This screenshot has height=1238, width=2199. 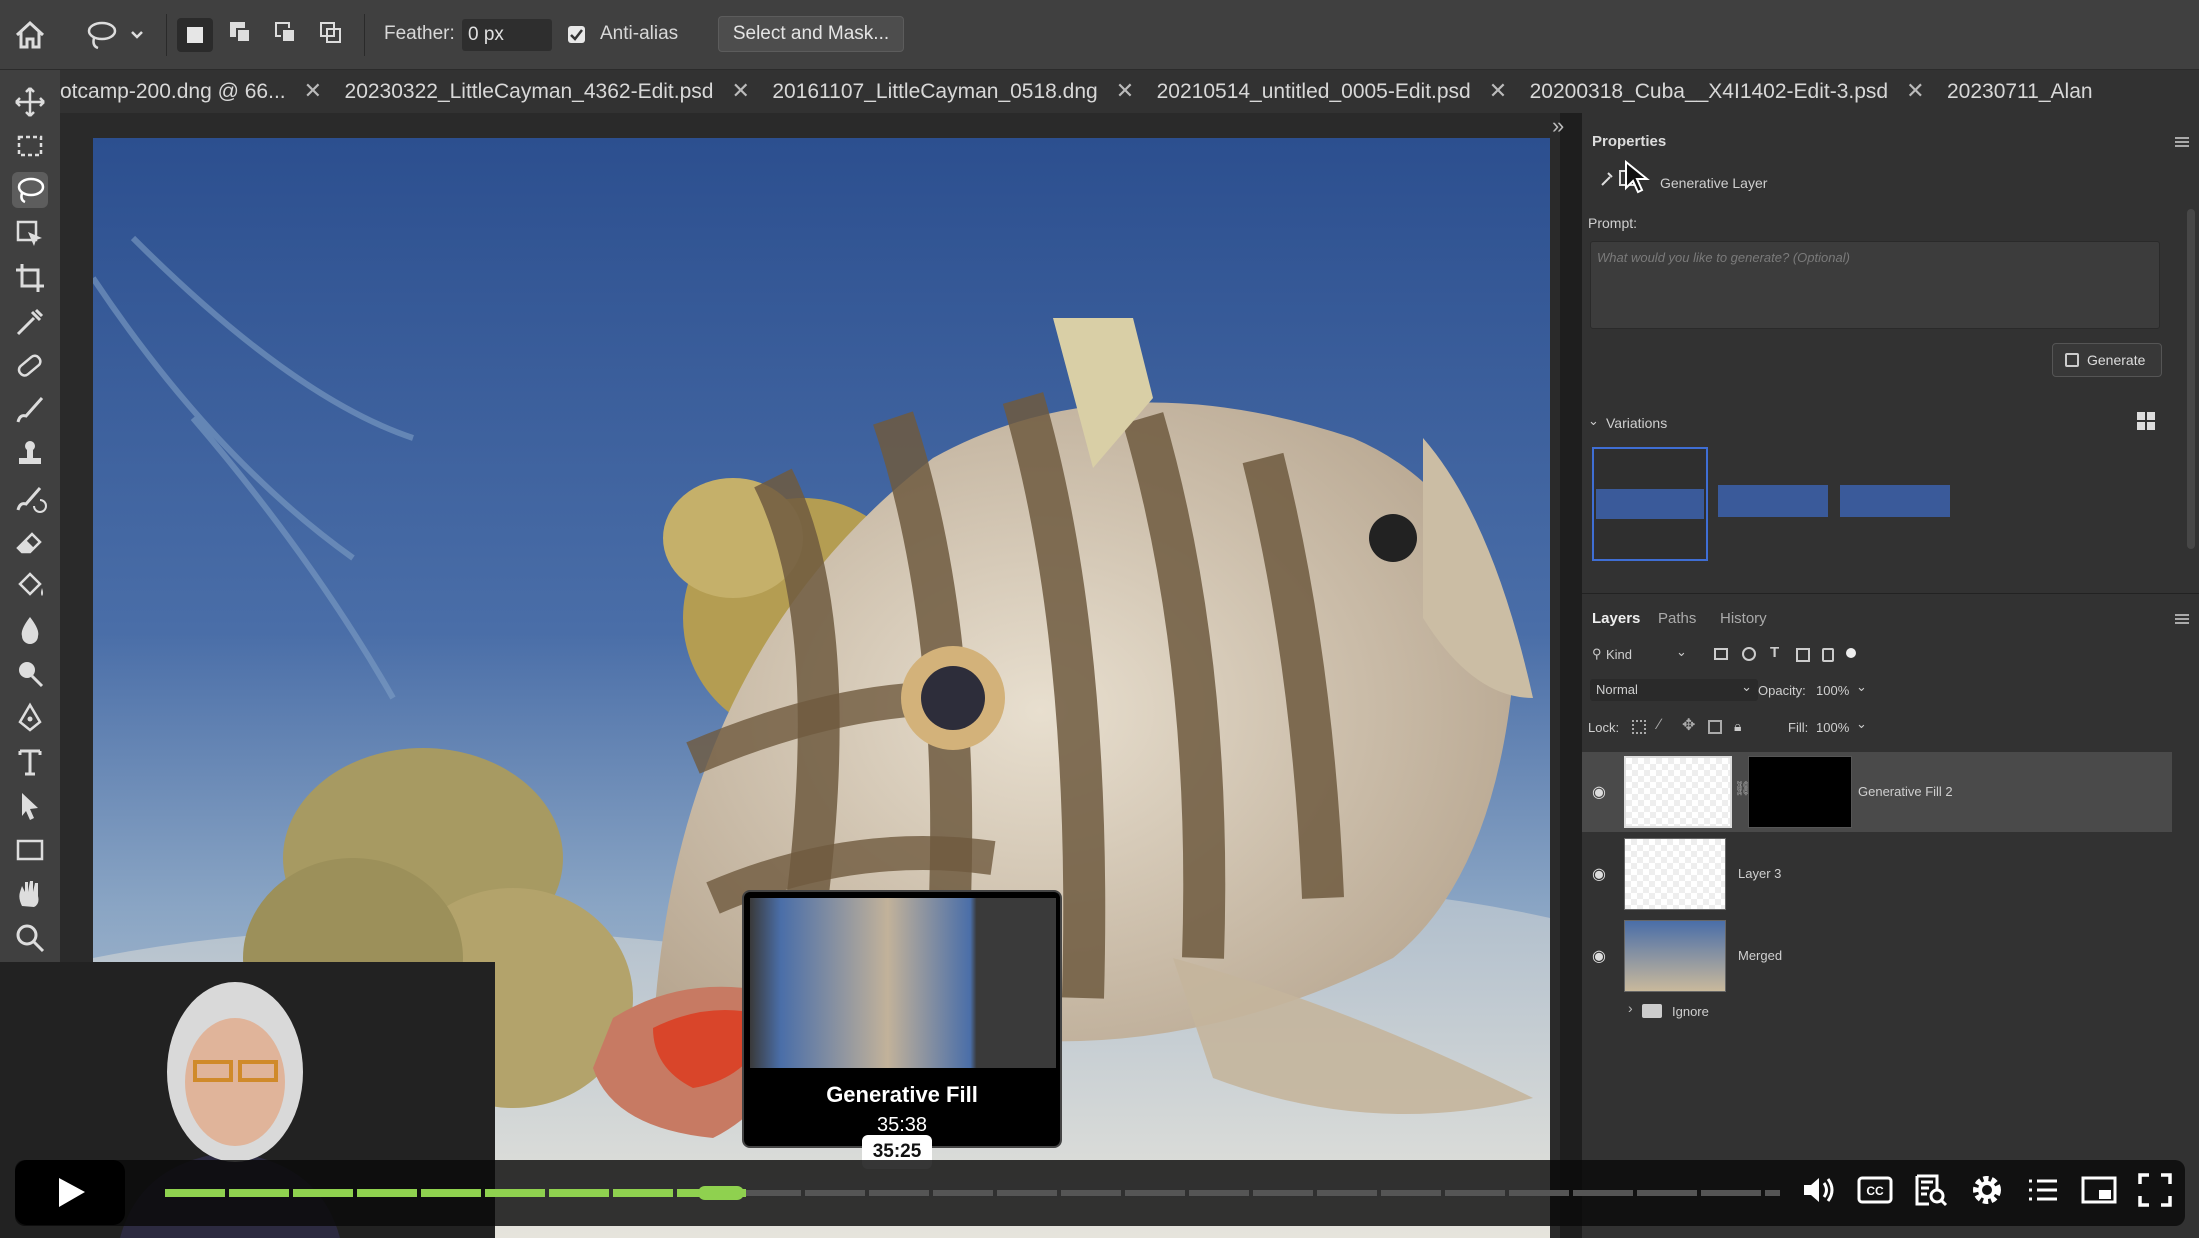 I want to click on crop-tool-icon, so click(x=30, y=278).